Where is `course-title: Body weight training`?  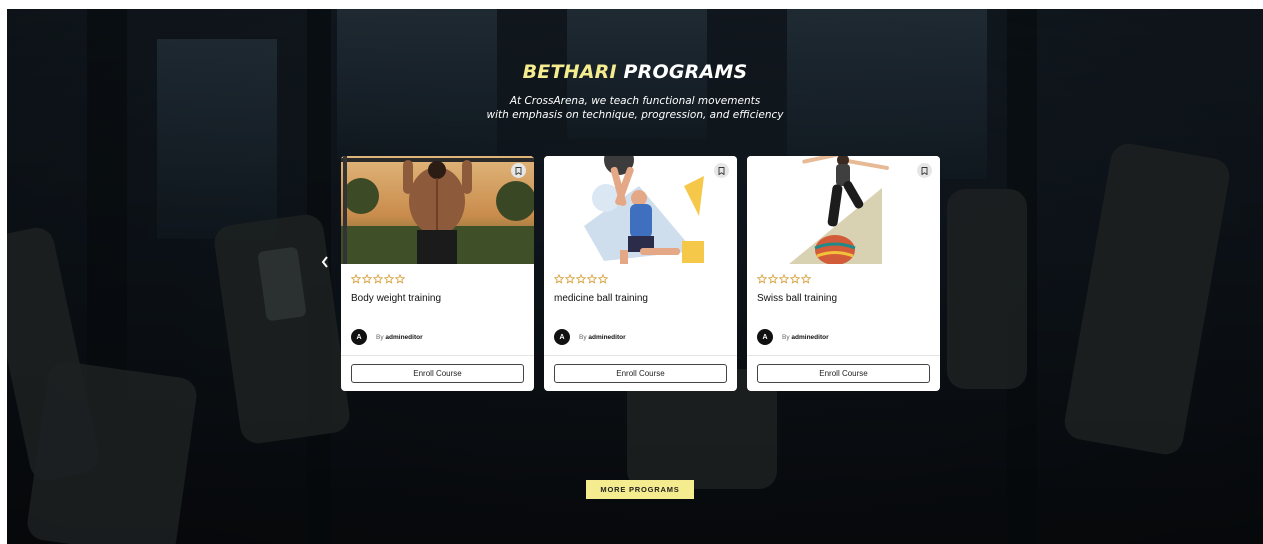
course-title: Body weight training is located at coordinates (396, 298).